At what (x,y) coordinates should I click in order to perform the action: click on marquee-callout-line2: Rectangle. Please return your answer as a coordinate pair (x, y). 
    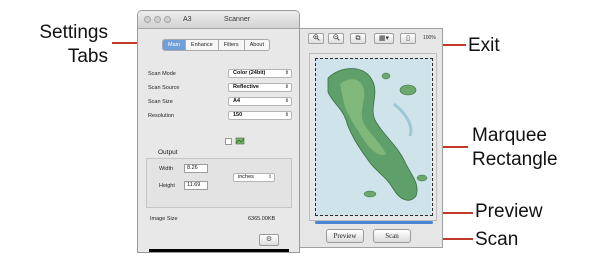
    Looking at the image, I should click on (515, 159).